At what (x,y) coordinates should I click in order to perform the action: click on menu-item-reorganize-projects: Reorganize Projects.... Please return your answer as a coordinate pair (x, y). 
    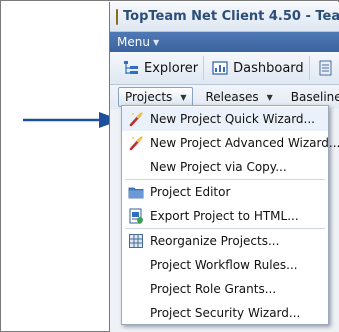
    Looking at the image, I should click on (225, 241).